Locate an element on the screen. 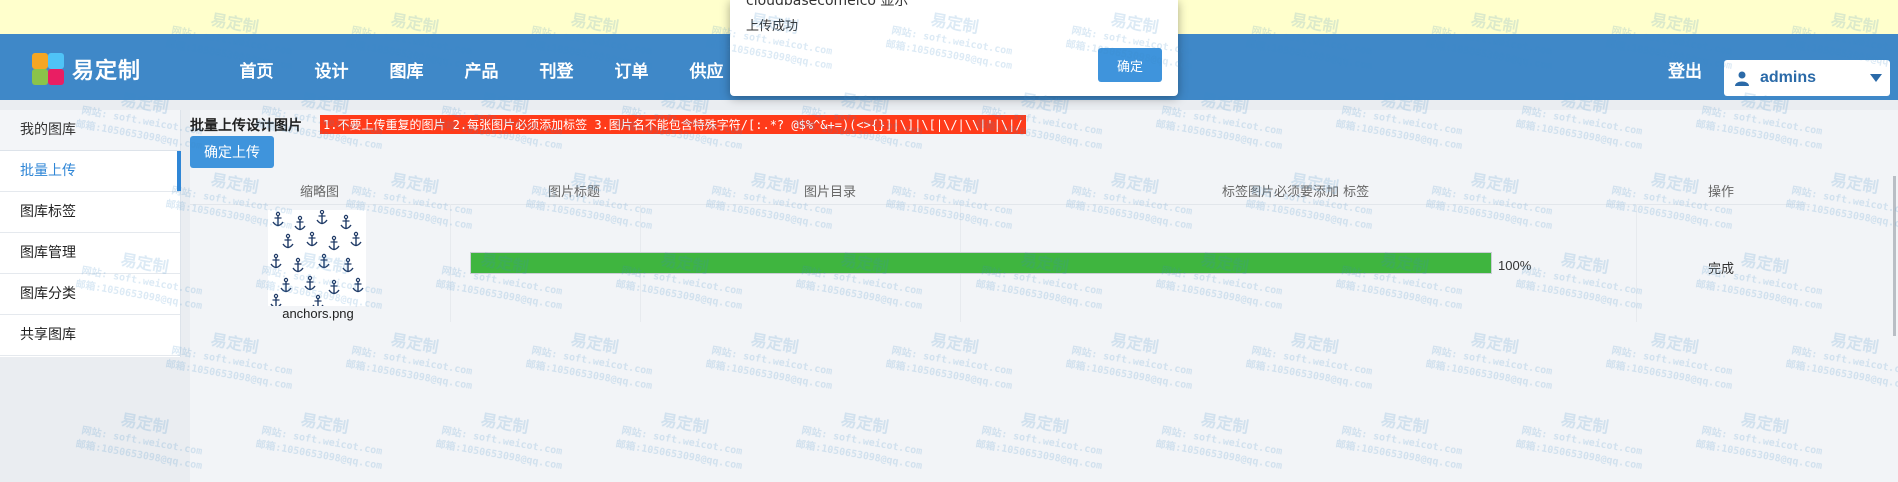 The width and height of the screenshot is (1898, 482). sidebar-item-shared-gallery: 共享图库 is located at coordinates (90, 335).